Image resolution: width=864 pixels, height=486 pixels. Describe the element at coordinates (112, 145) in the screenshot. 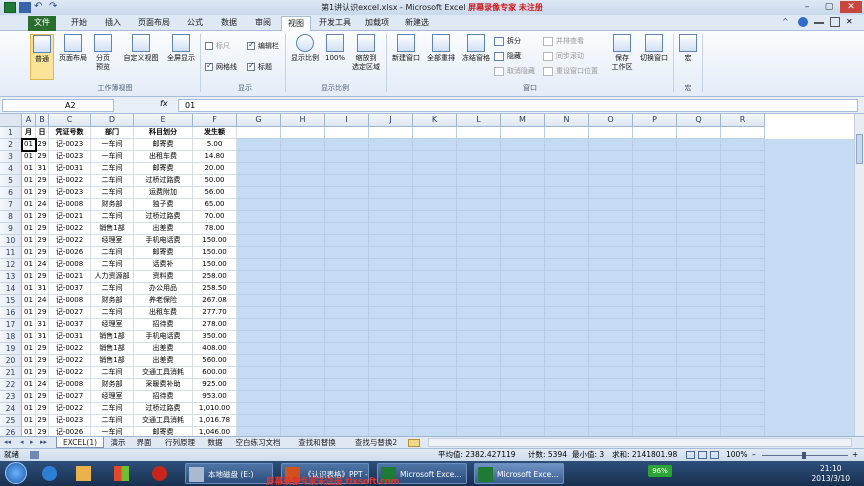

I see `table-cell: 一车间` at that location.